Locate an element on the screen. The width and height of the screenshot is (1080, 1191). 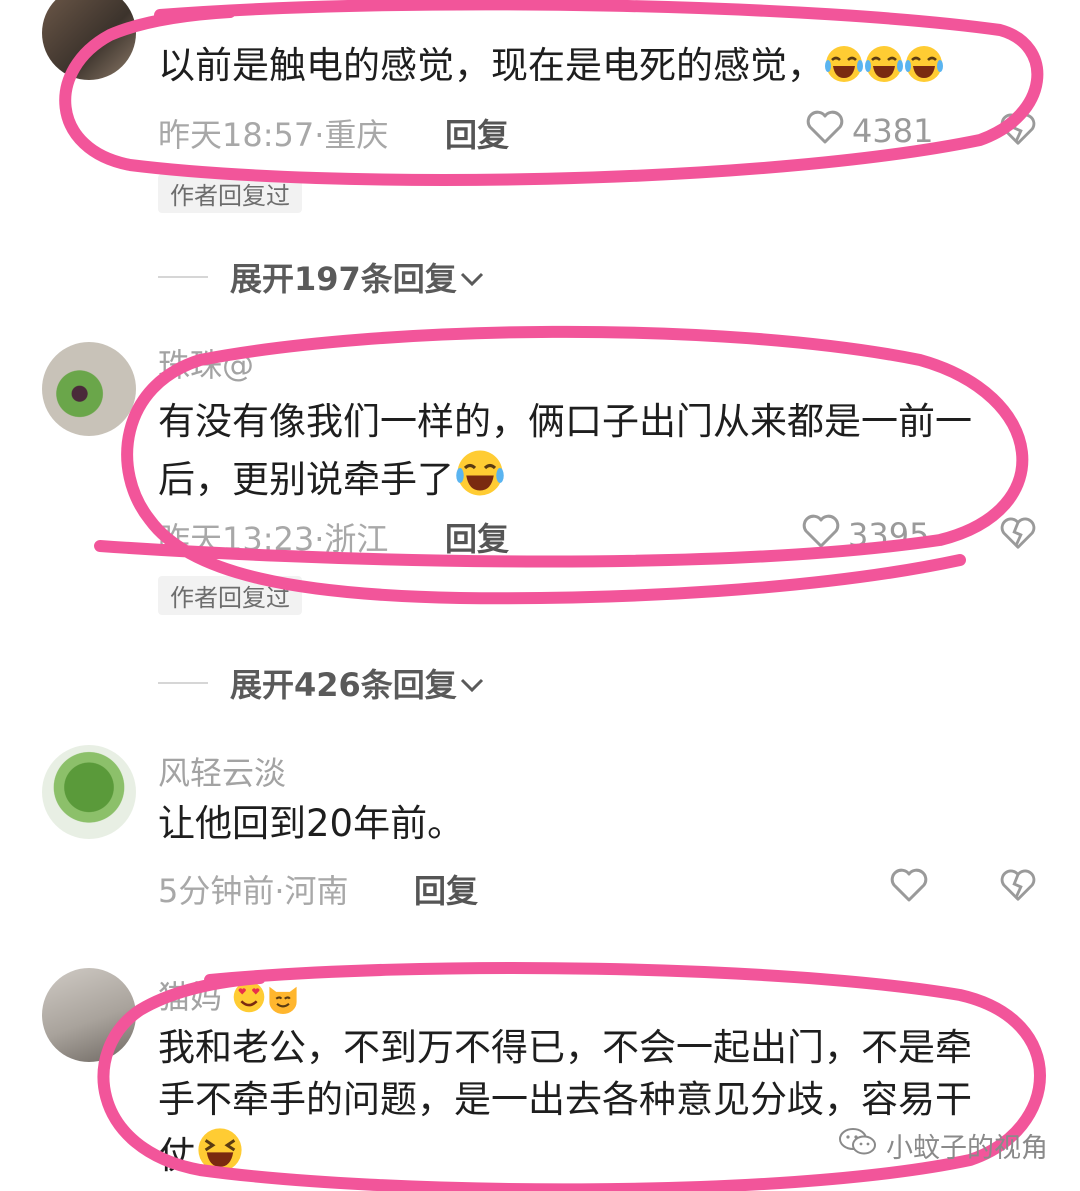
expand-replies-button: 展开197条回复 is located at coordinates (321, 277).